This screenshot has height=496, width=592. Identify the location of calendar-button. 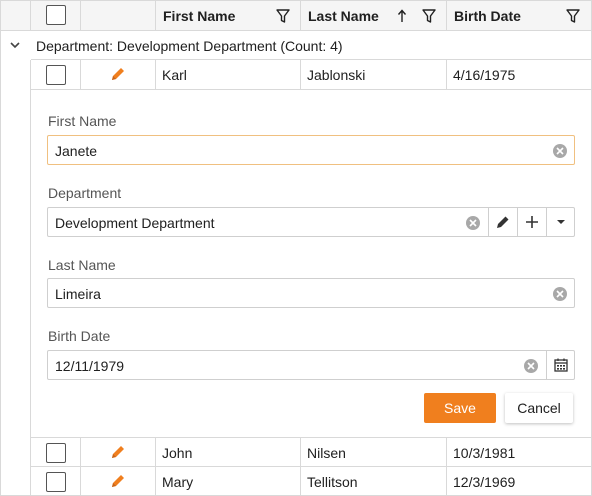
(560, 365).